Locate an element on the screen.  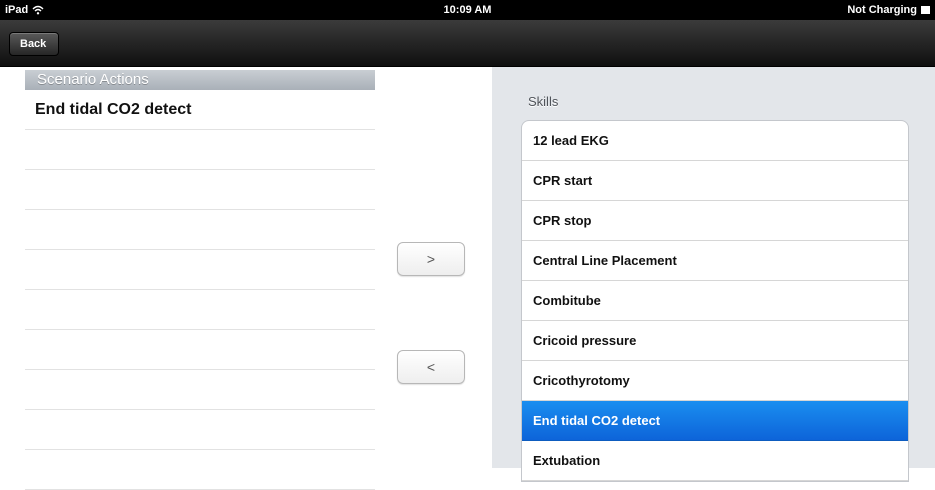
skills-header: Skills is located at coordinates (543, 101).